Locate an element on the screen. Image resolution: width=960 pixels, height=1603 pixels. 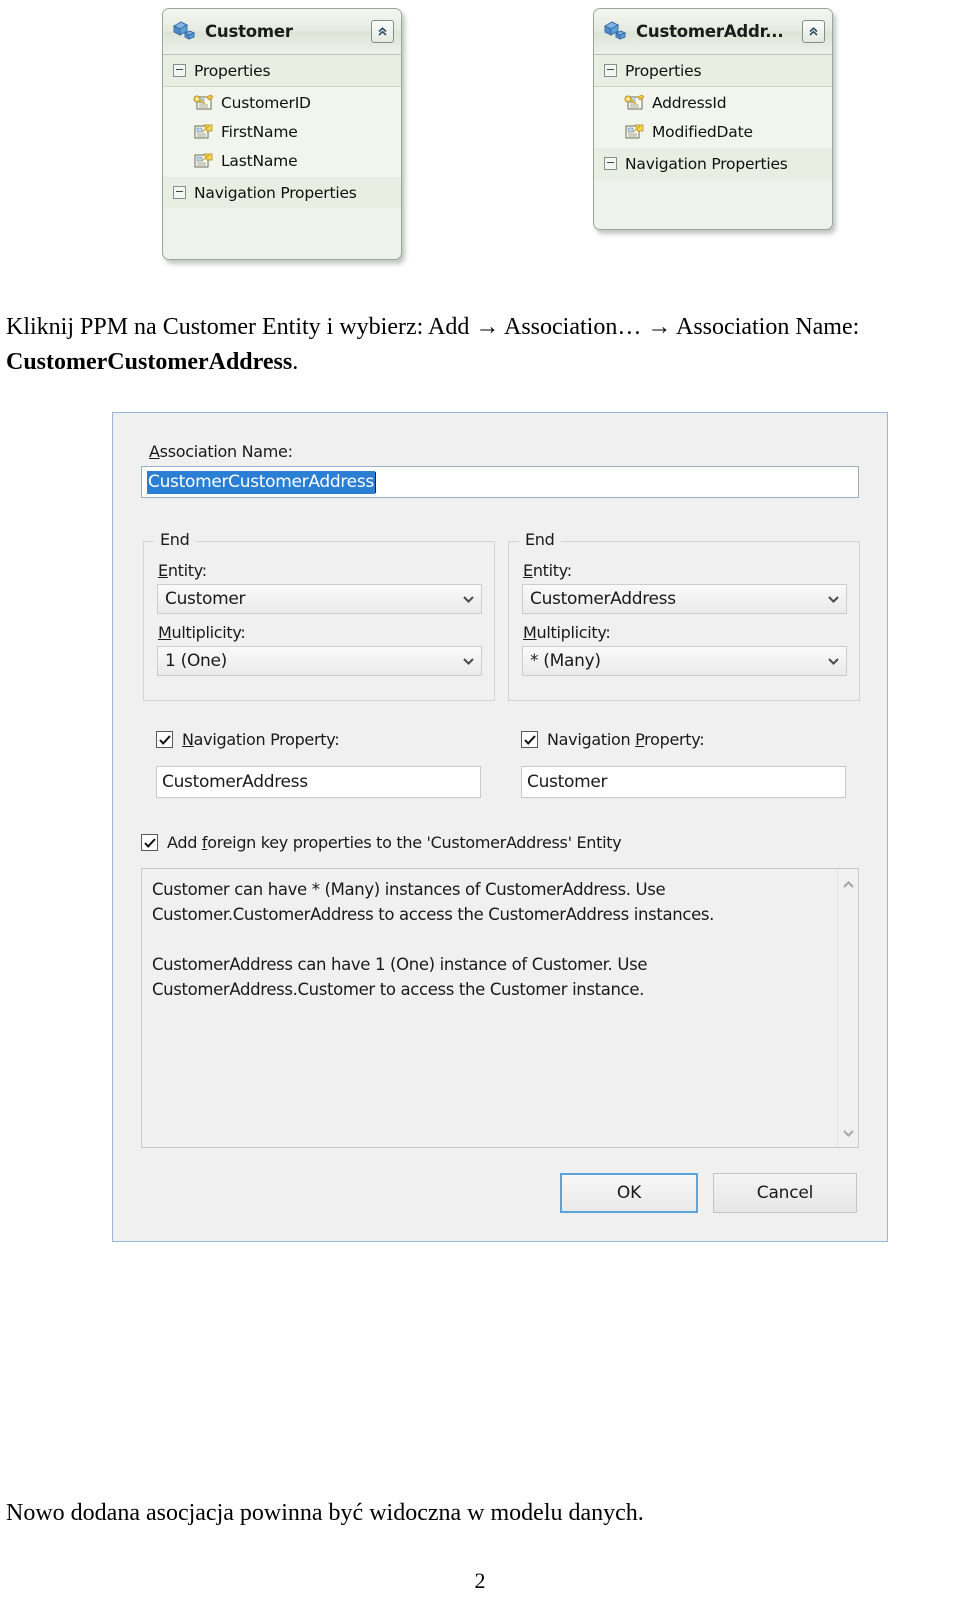
association-name-value: CustomerCustomerAddress is located at coordinates (261, 482).